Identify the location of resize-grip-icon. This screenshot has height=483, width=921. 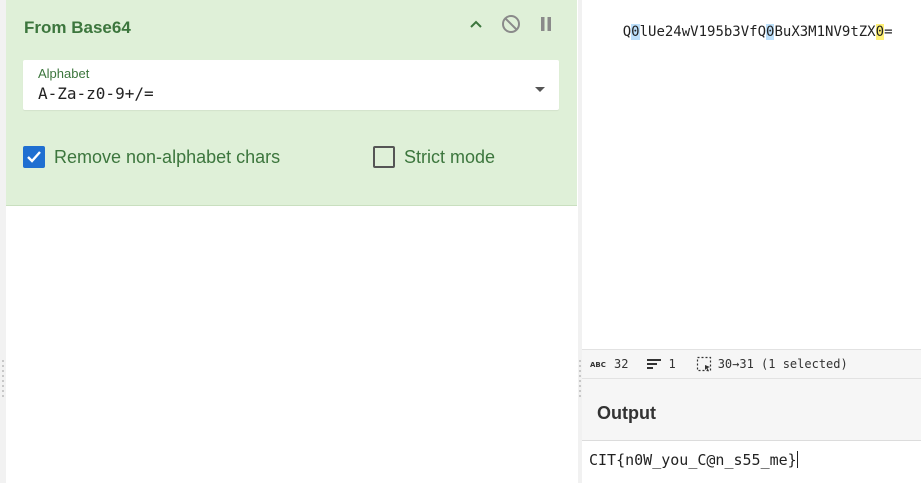
(3, 380).